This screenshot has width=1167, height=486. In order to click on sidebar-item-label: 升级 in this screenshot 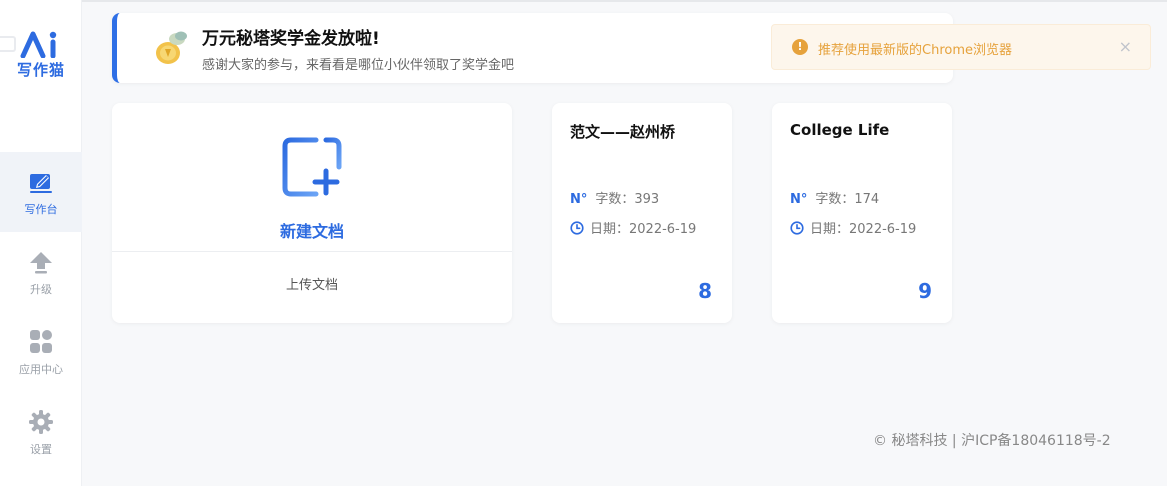, I will do `click(41, 289)`.